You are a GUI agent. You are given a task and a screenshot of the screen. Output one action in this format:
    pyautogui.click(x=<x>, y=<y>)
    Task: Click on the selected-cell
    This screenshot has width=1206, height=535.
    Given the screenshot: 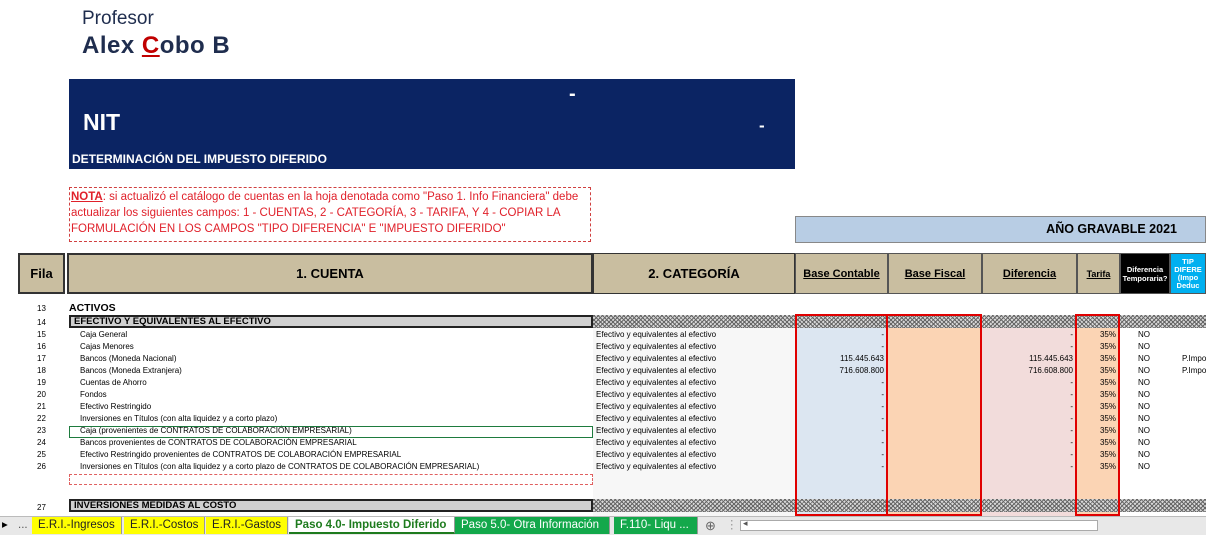 What is the action you would take?
    pyautogui.click(x=331, y=432)
    